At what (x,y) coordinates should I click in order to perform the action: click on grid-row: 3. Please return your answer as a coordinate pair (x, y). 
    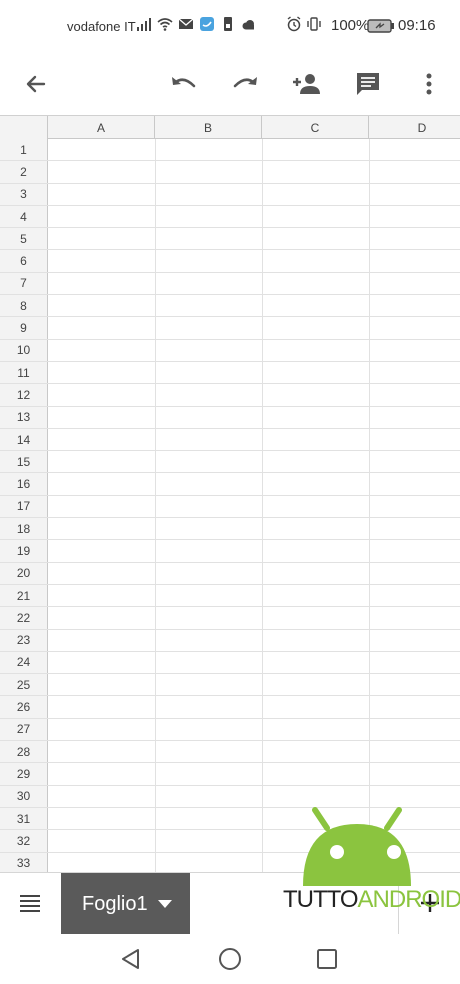
    Looking at the image, I should click on (230, 194).